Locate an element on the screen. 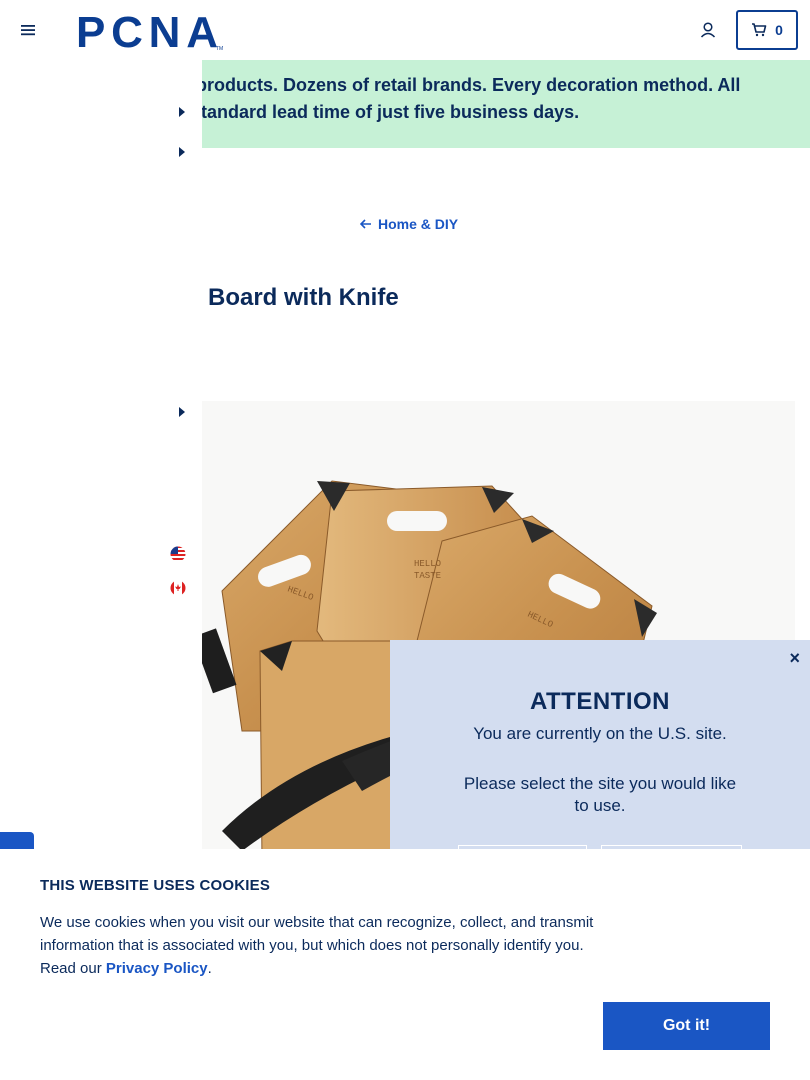 The width and height of the screenshot is (810, 1080). modal-title: ATTENTION is located at coordinates (600, 701).